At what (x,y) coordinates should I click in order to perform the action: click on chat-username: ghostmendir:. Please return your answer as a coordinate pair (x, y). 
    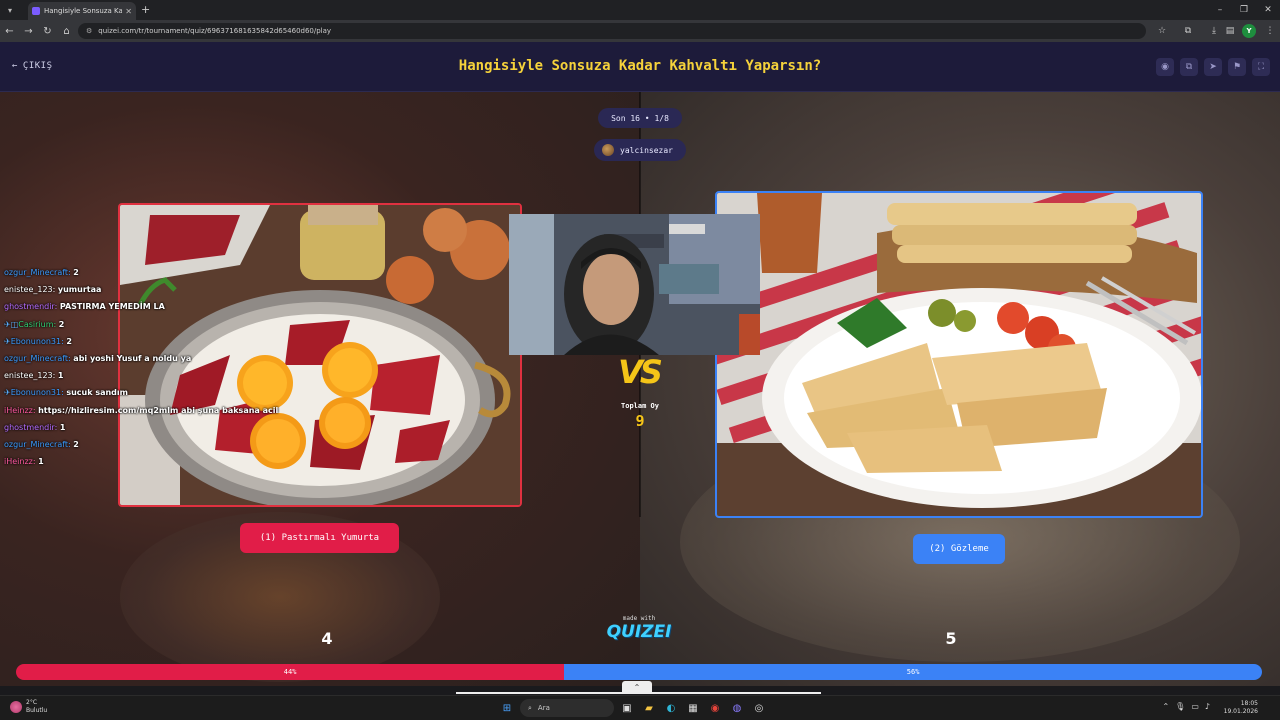
    Looking at the image, I should click on (31, 427).